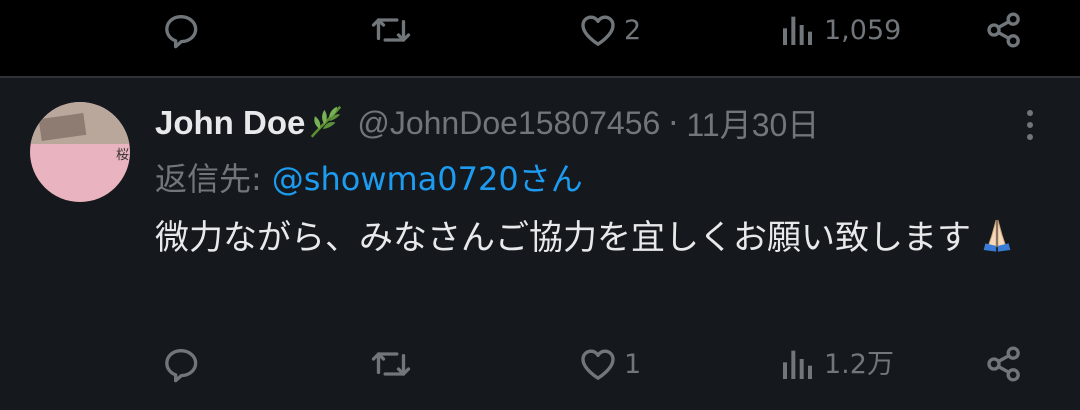 This screenshot has height=410, width=1080. What do you see at coordinates (997, 242) in the screenshot?
I see `folded-hands-icon` at bounding box center [997, 242].